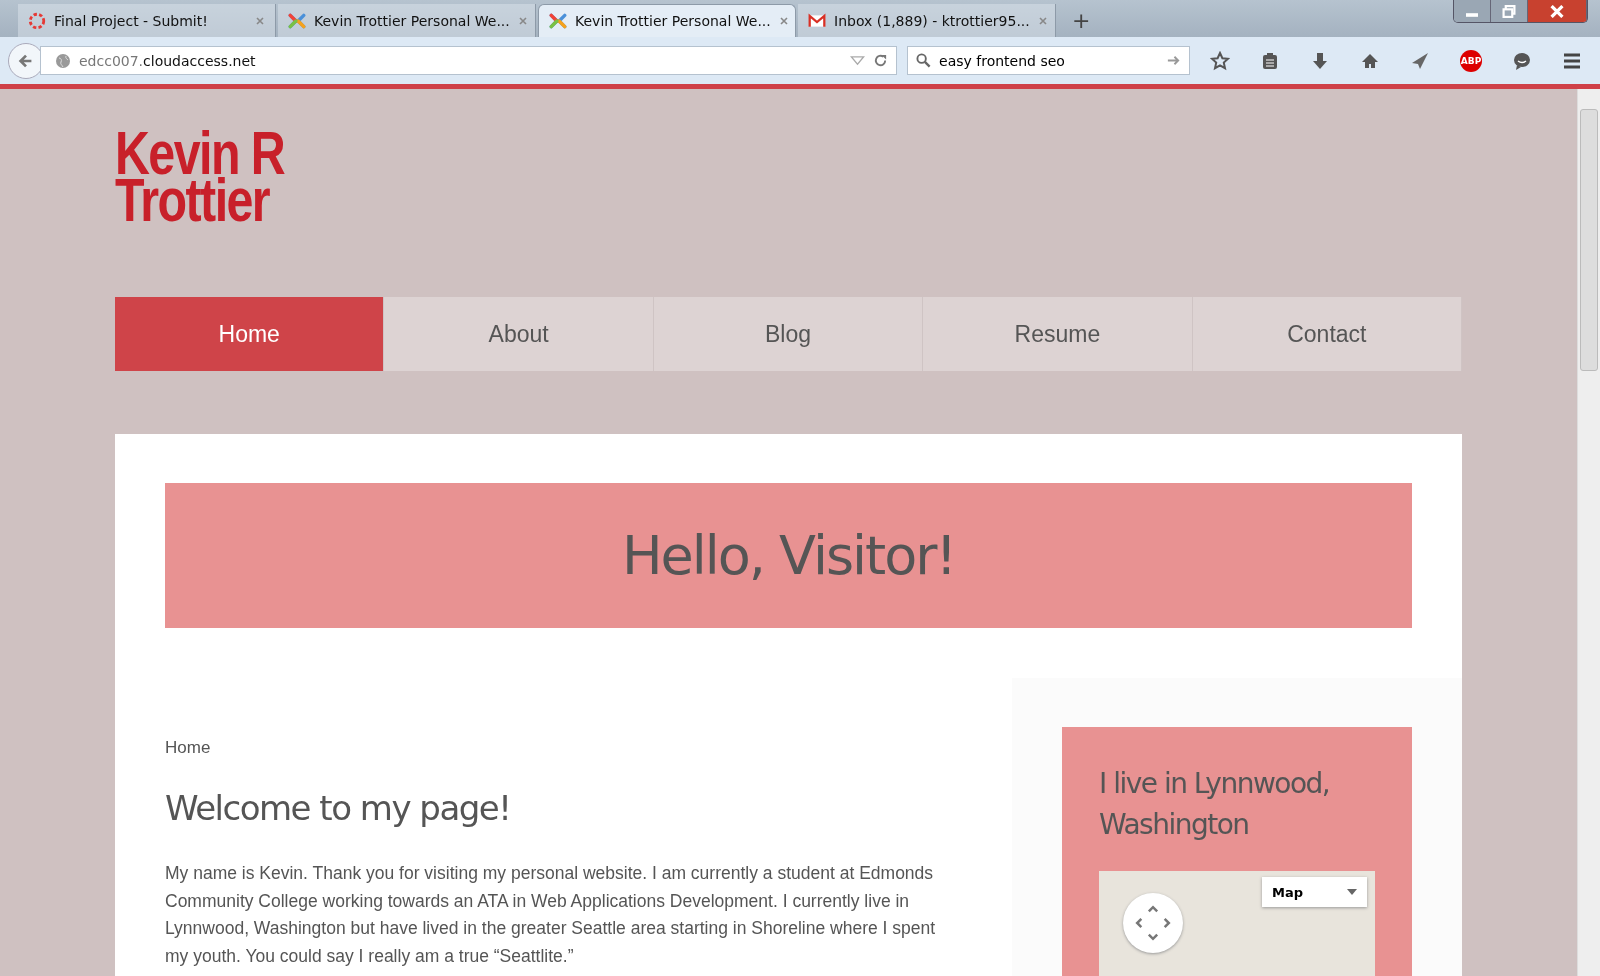  Describe the element at coordinates (788, 555) in the screenshot. I see `banner-title: Hello, Visitor!` at that location.